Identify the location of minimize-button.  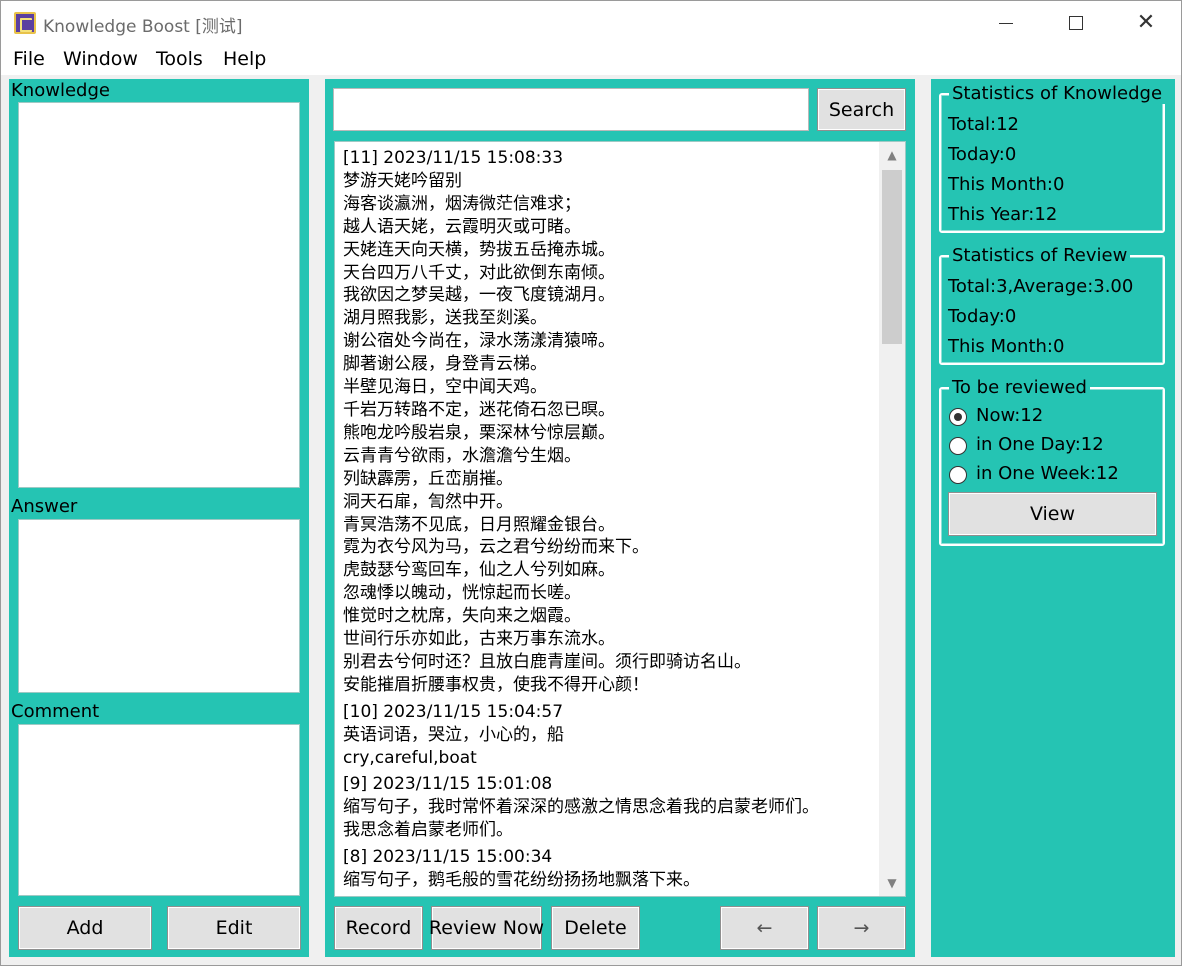
(1006, 23).